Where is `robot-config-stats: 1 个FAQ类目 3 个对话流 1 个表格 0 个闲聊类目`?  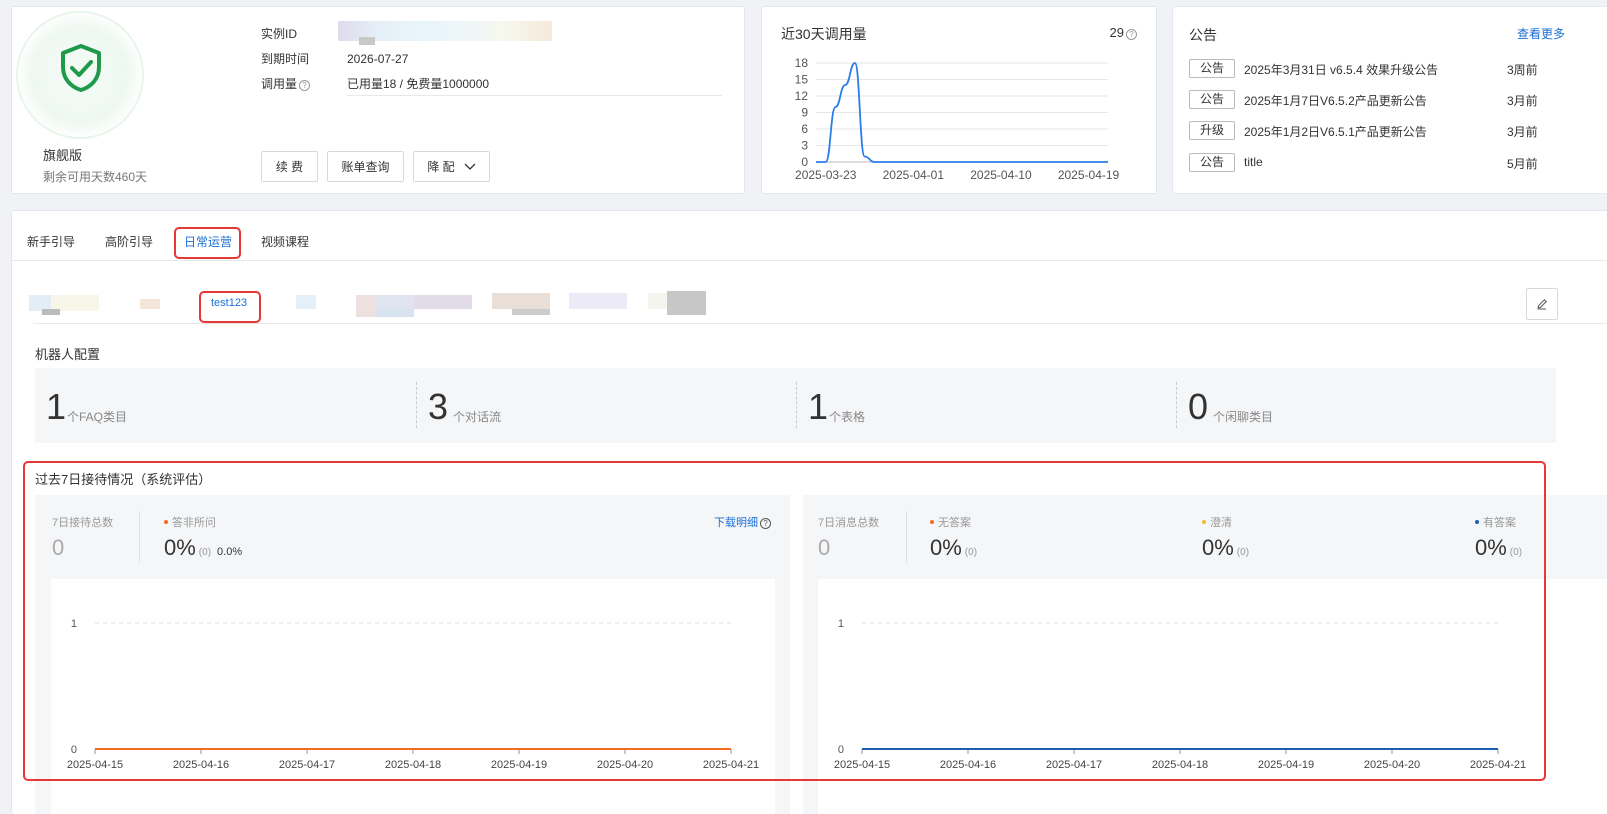
robot-config-stats: 1 个FAQ类目 3 个对话流 1 个表格 0 个闲聊类目 is located at coordinates (795, 405).